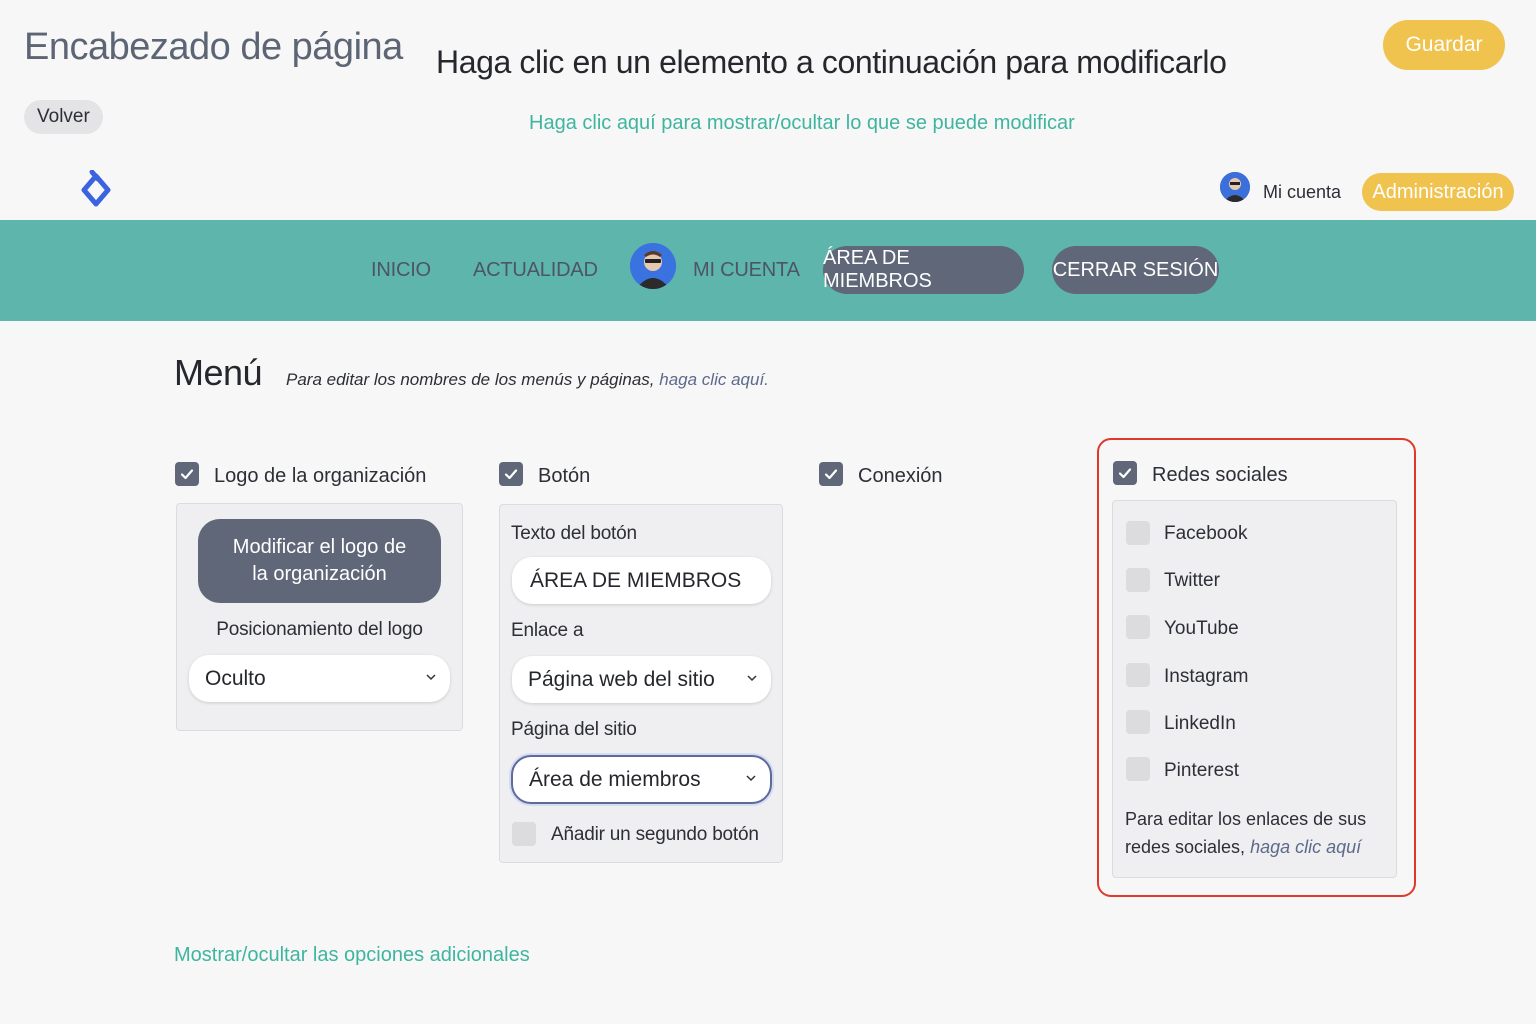 The height and width of the screenshot is (1024, 1536). Describe the element at coordinates (1138, 722) in the screenshot. I see `linkedin-checkbox` at that location.